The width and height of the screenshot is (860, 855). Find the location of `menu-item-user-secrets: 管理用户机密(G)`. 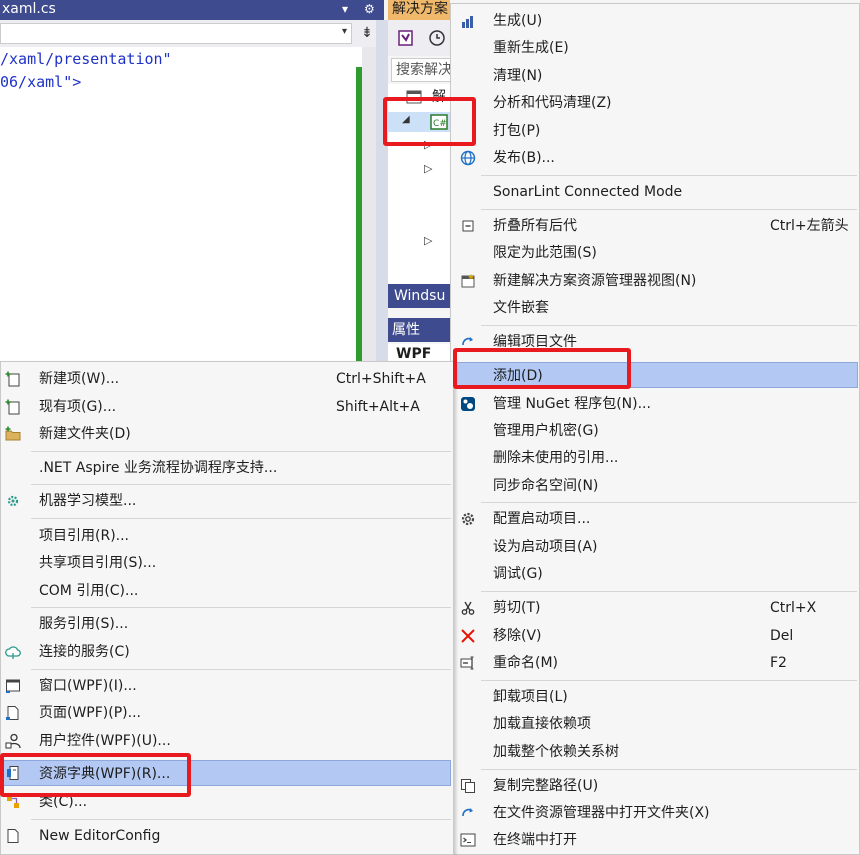

menu-item-user-secrets: 管理用户机密(G) is located at coordinates (655, 431).